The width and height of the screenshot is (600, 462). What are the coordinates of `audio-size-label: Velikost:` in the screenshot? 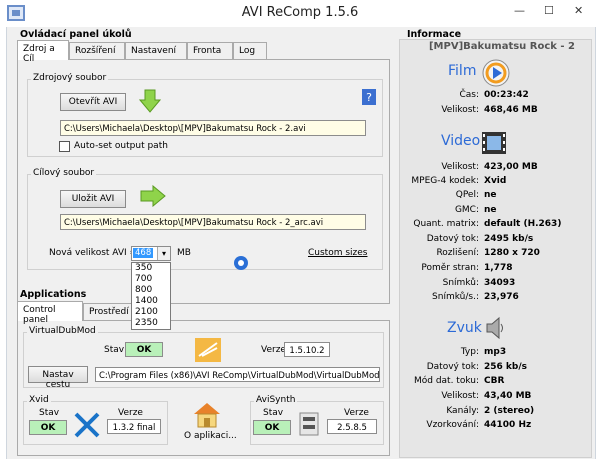 It's located at (460, 396).